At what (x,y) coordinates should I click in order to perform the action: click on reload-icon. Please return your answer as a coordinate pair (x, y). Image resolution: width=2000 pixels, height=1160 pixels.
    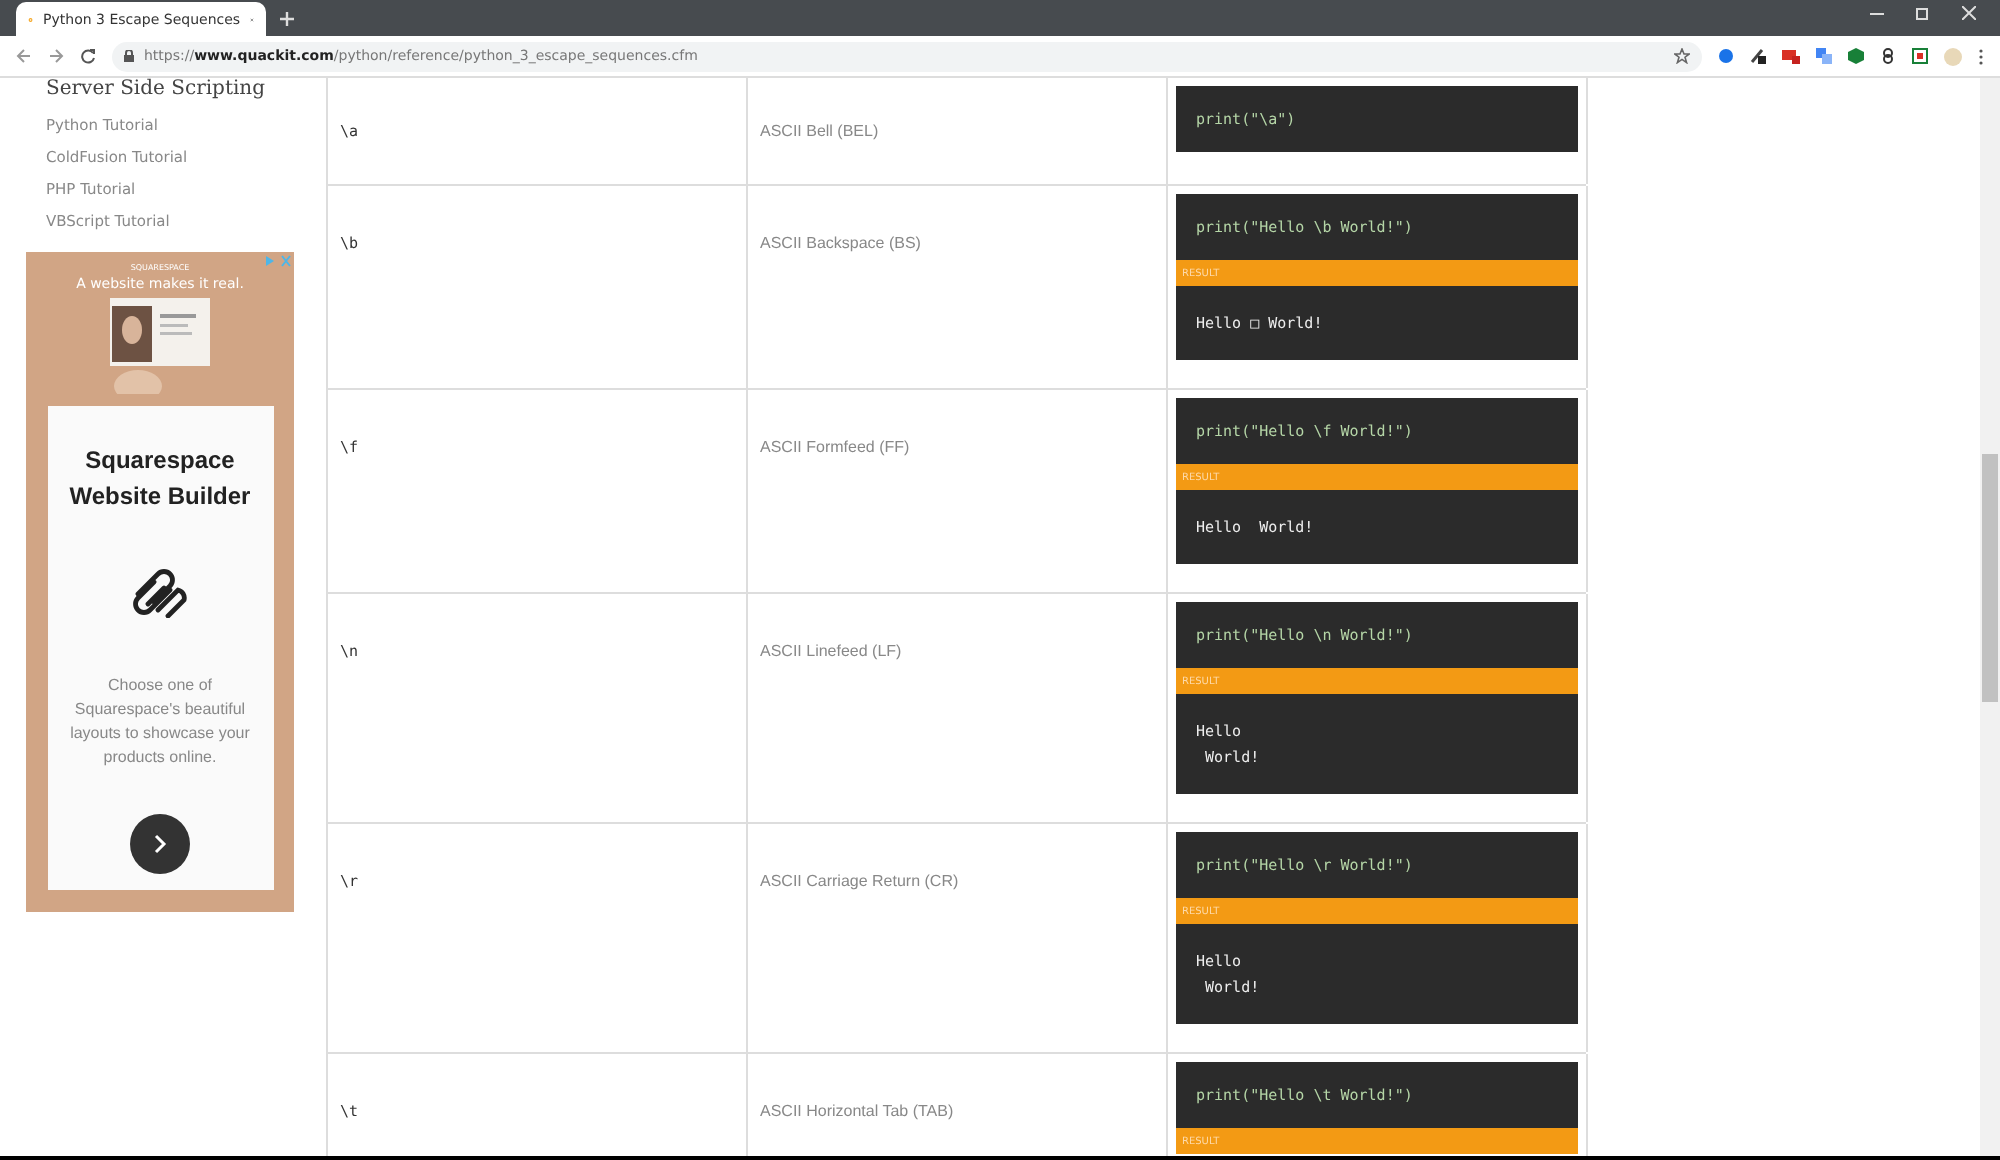
    Looking at the image, I should click on (88, 56).